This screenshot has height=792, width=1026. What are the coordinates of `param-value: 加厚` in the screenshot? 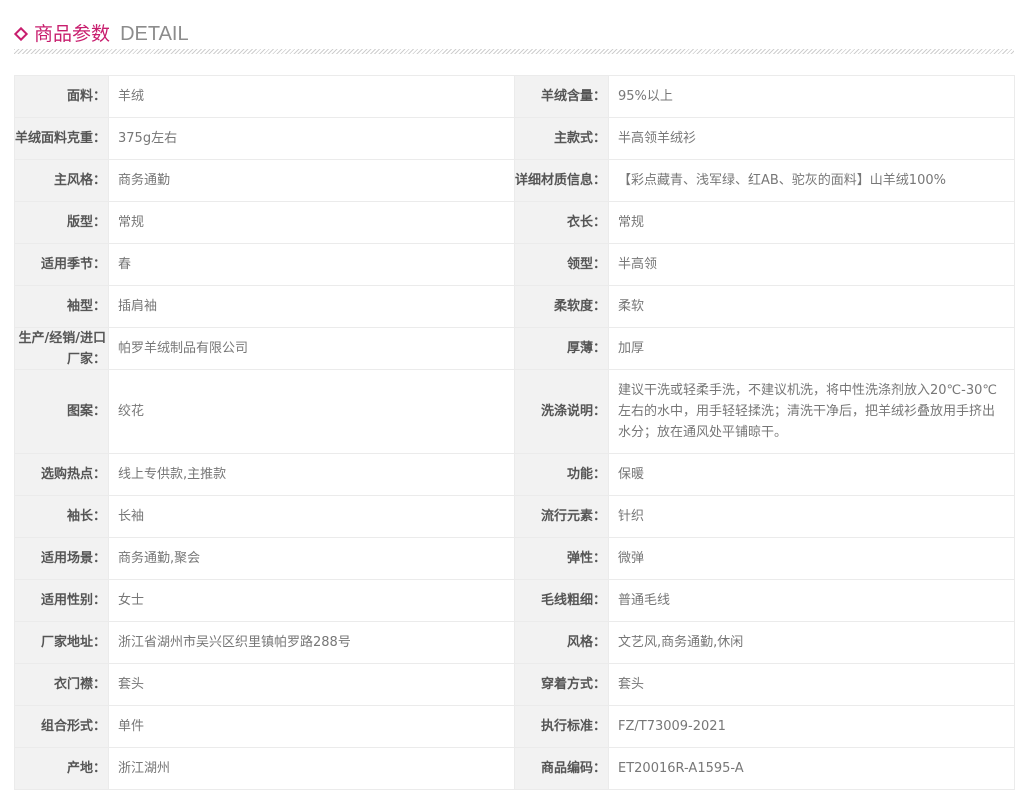 It's located at (812, 348).